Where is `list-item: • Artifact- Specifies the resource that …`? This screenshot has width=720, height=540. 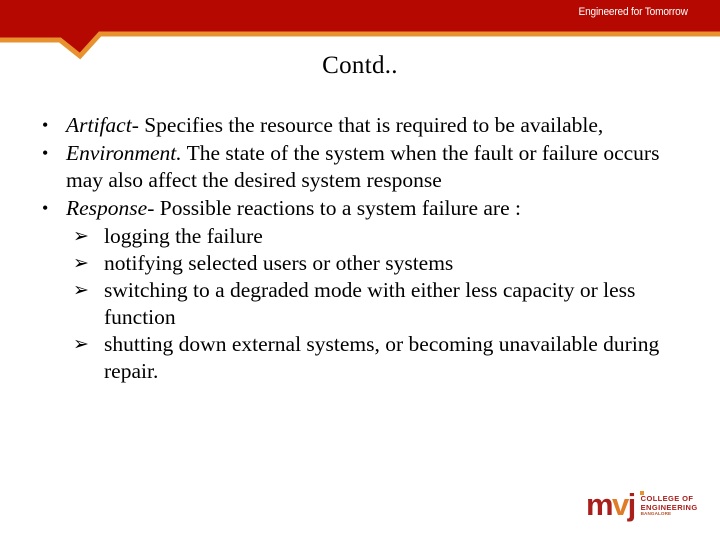 list-item: • Artifact- Specifies the resource that … is located at coordinates (360, 125).